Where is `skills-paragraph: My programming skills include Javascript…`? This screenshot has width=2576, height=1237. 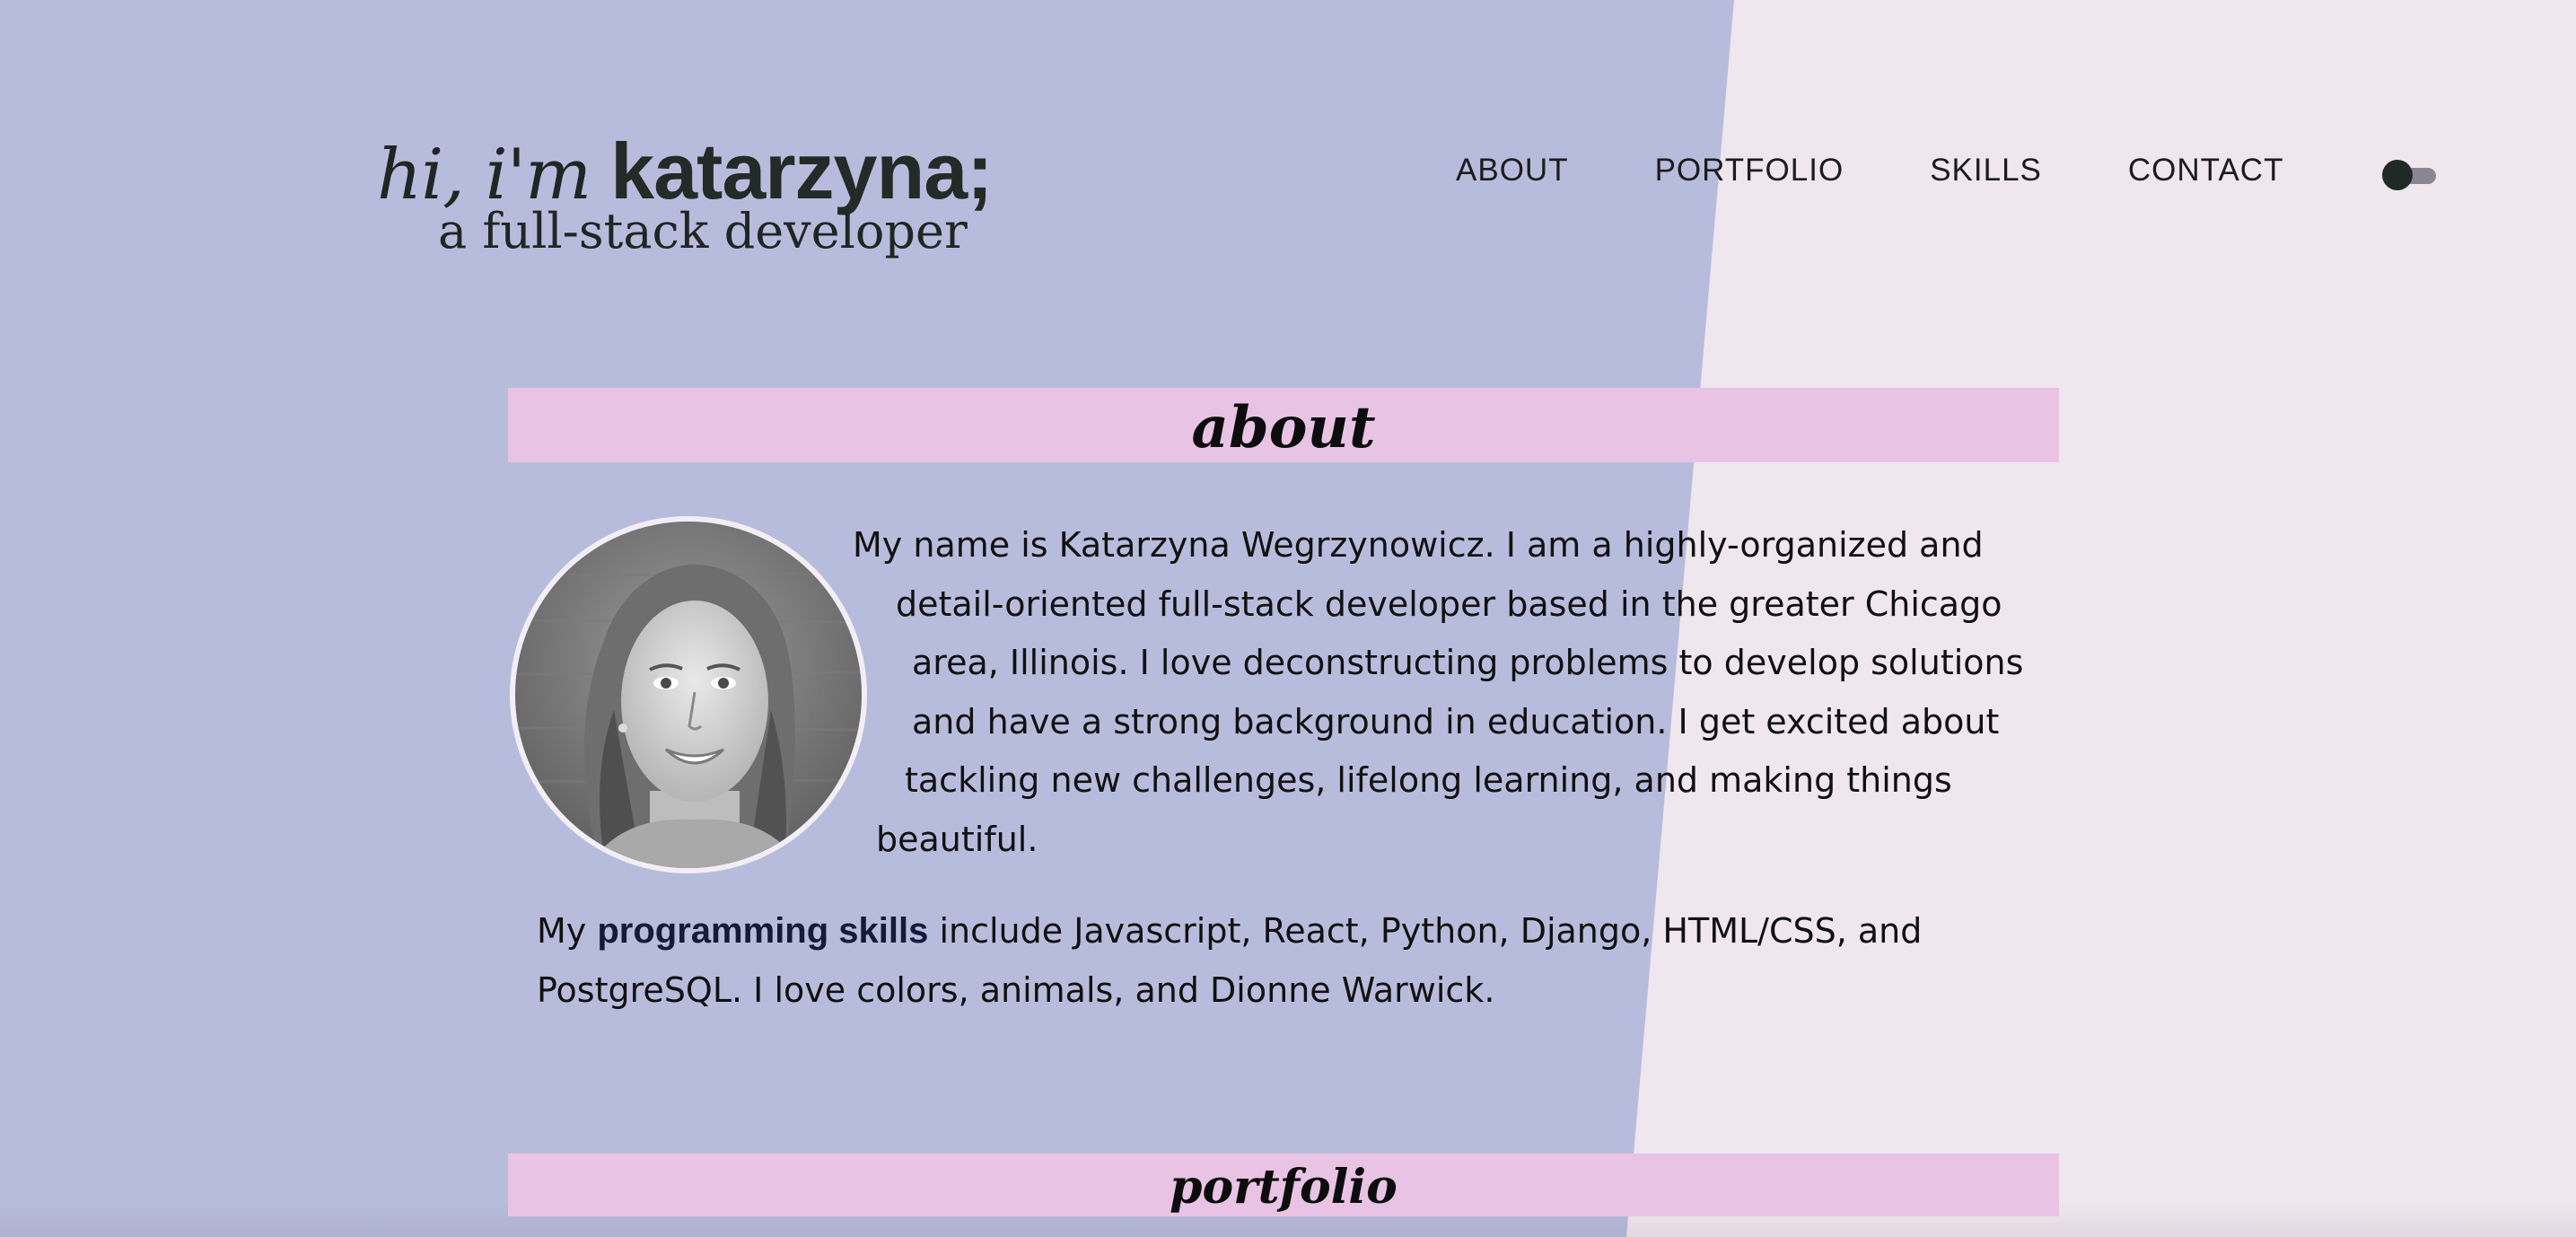 skills-paragraph: My programming skills include Javascript… is located at coordinates (1282, 961).